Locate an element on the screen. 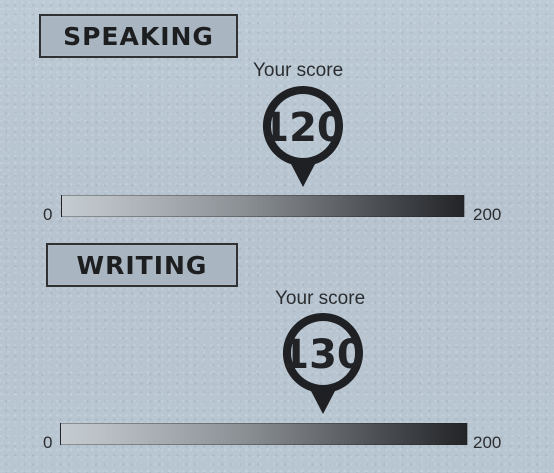 The width and height of the screenshot is (554, 473). writing-score-marker: 130 is located at coordinates (323, 363).